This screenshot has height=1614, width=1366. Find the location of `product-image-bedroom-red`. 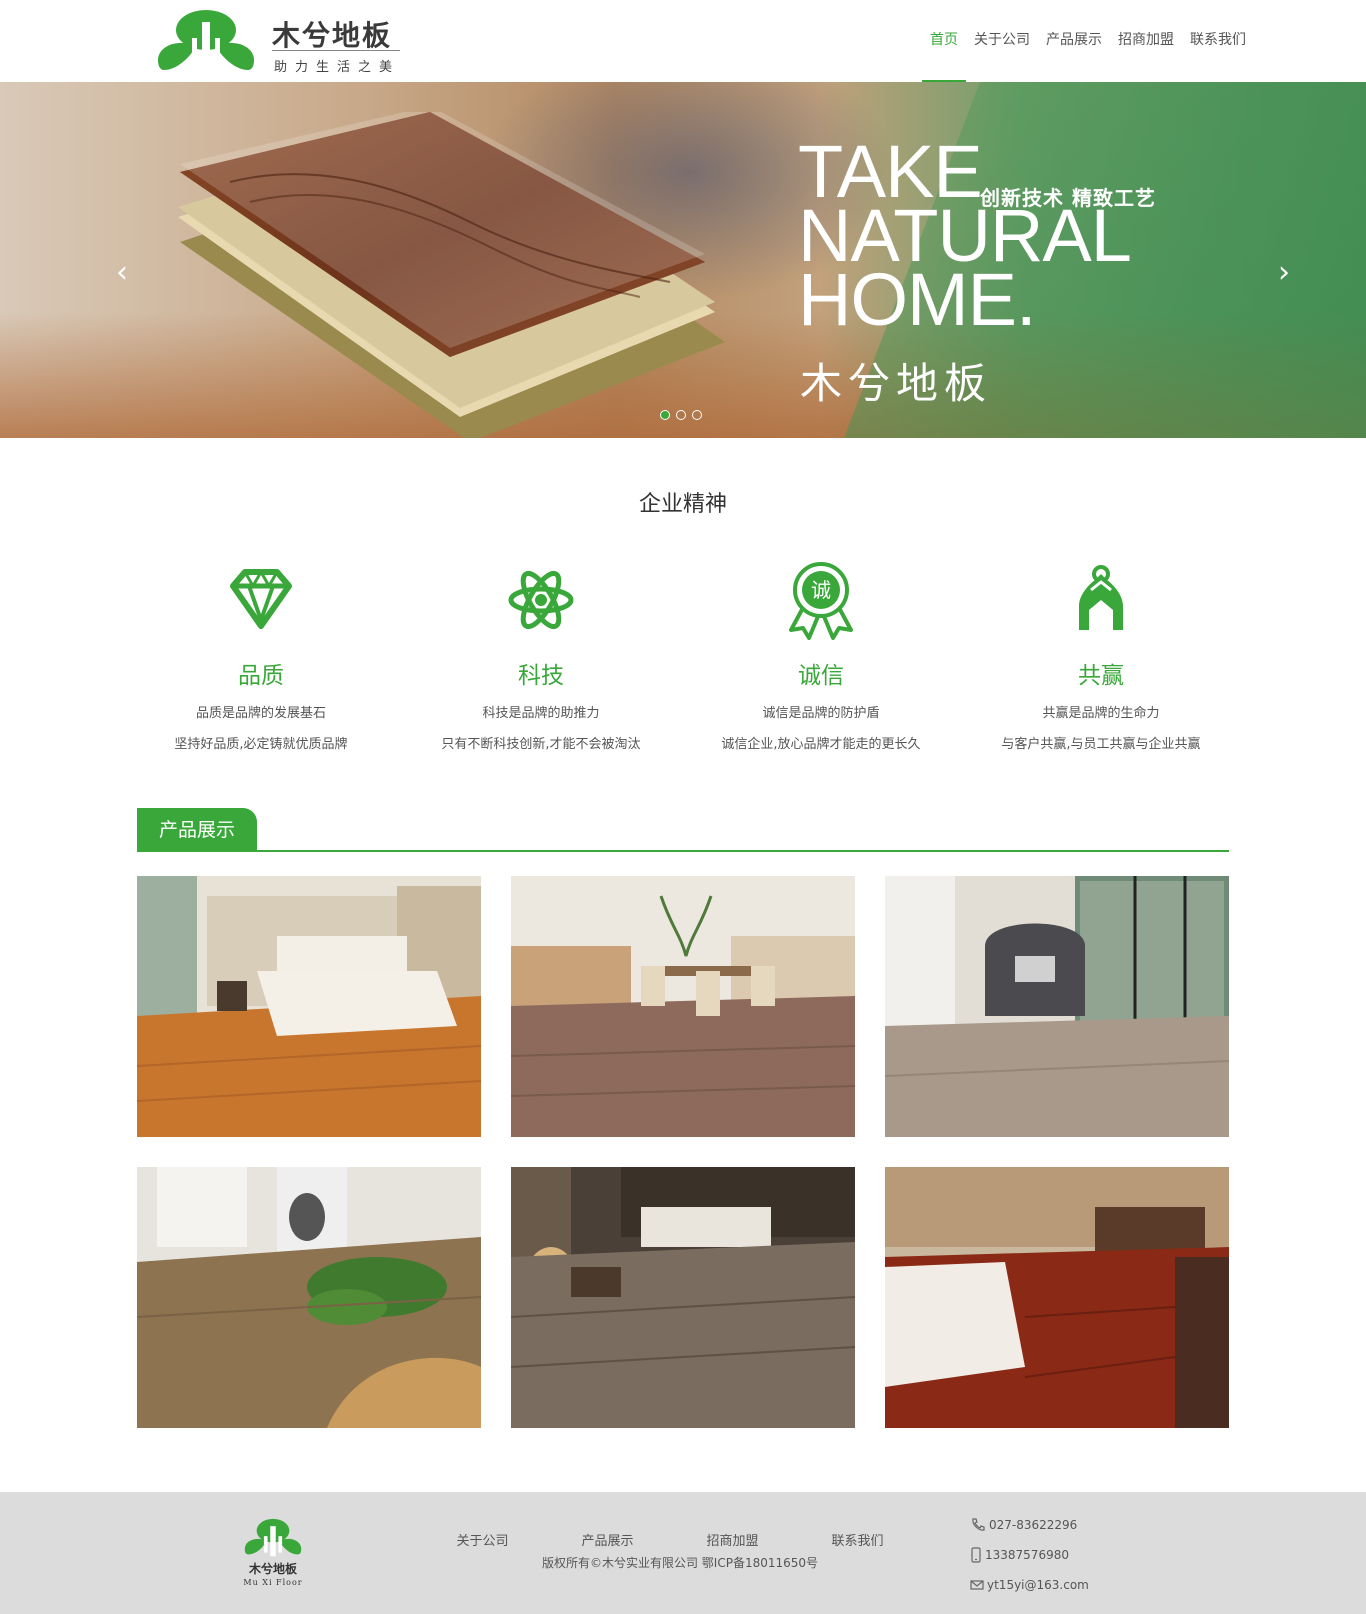

product-image-bedroom-red is located at coordinates (1057, 1297).